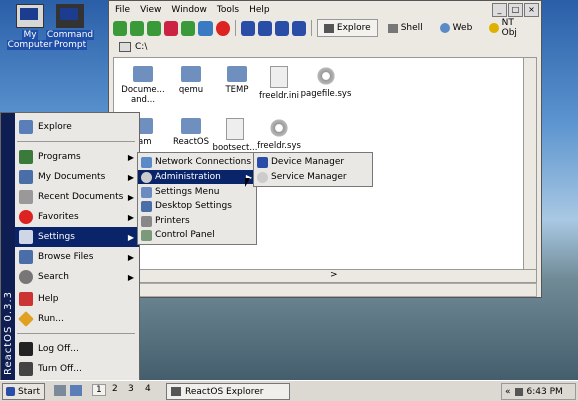 Image resolution: width=578 pixels, height=401 pixels. Describe the element at coordinates (77, 277) in the screenshot. I see `menu-item-search: Search ▶` at that location.